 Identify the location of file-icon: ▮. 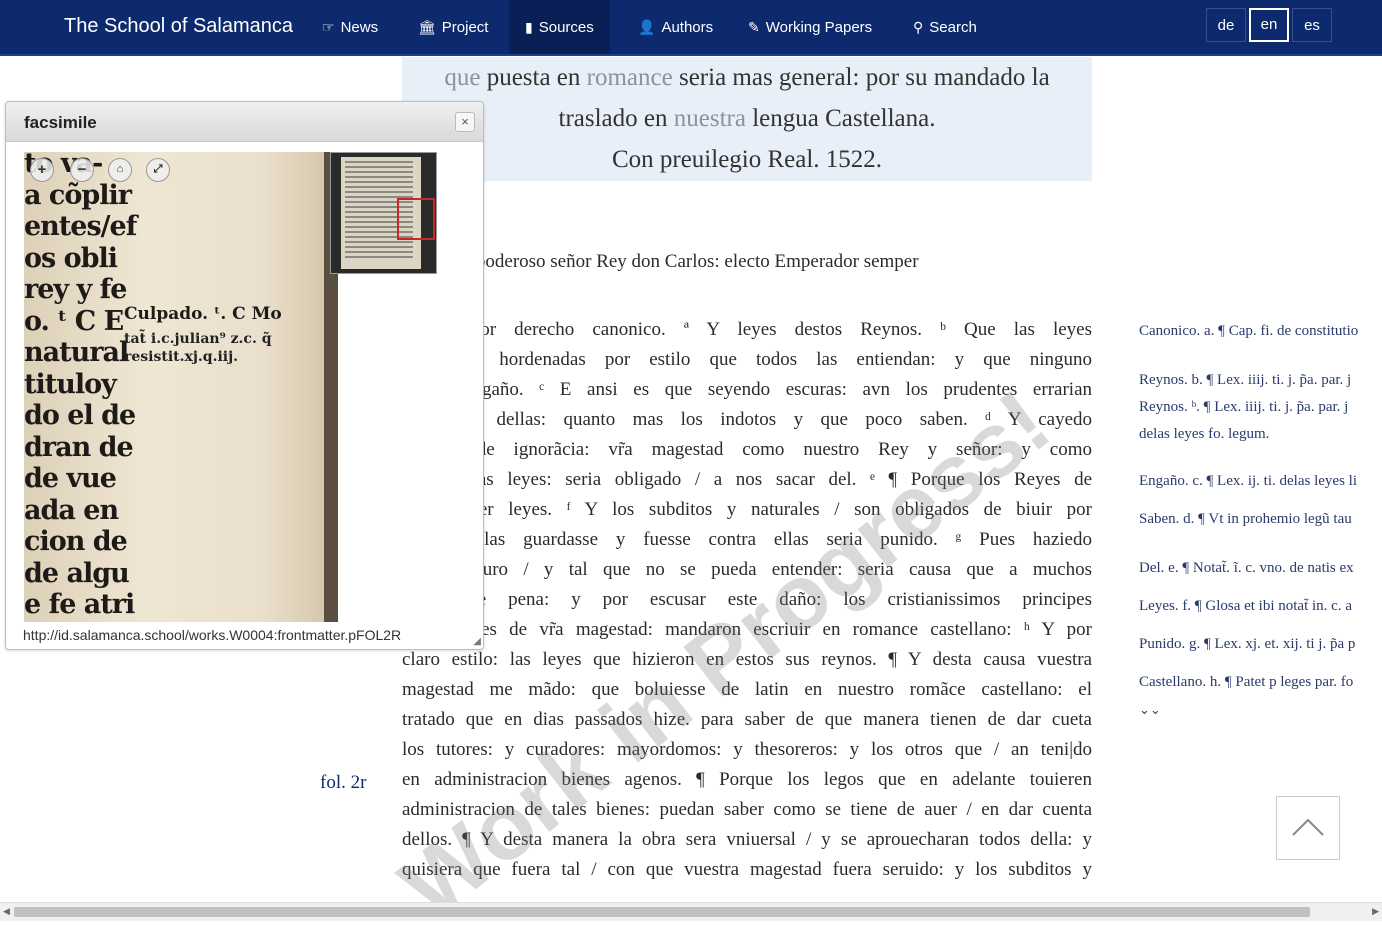
(529, 27).